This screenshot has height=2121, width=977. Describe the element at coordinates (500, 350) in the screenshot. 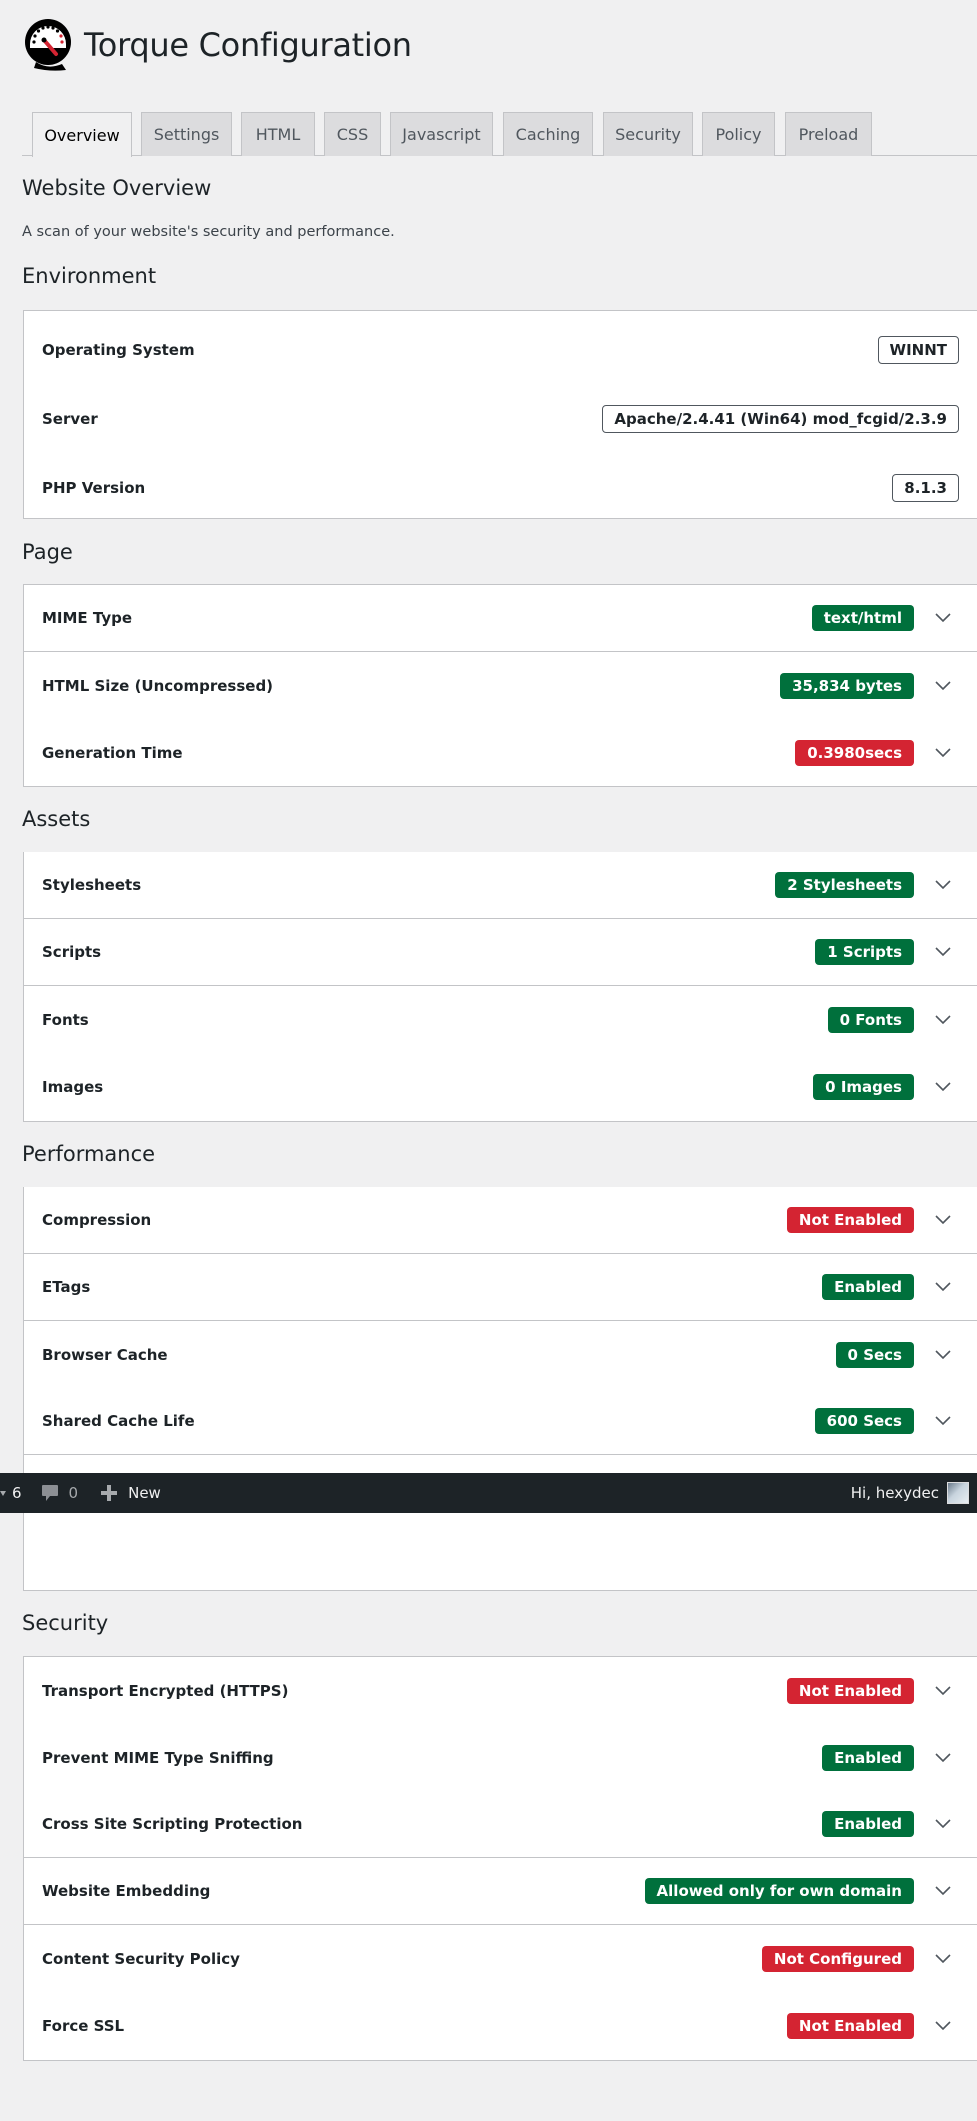

I see `environment-row: Operating System WINNT` at that location.